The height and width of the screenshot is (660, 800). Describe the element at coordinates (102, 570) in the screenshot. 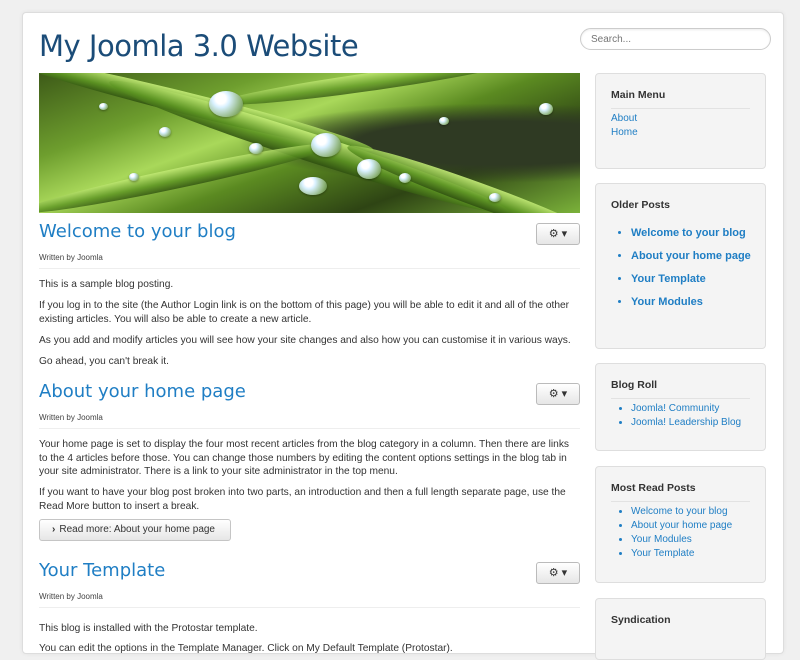

I see `article-title: Your Template` at that location.